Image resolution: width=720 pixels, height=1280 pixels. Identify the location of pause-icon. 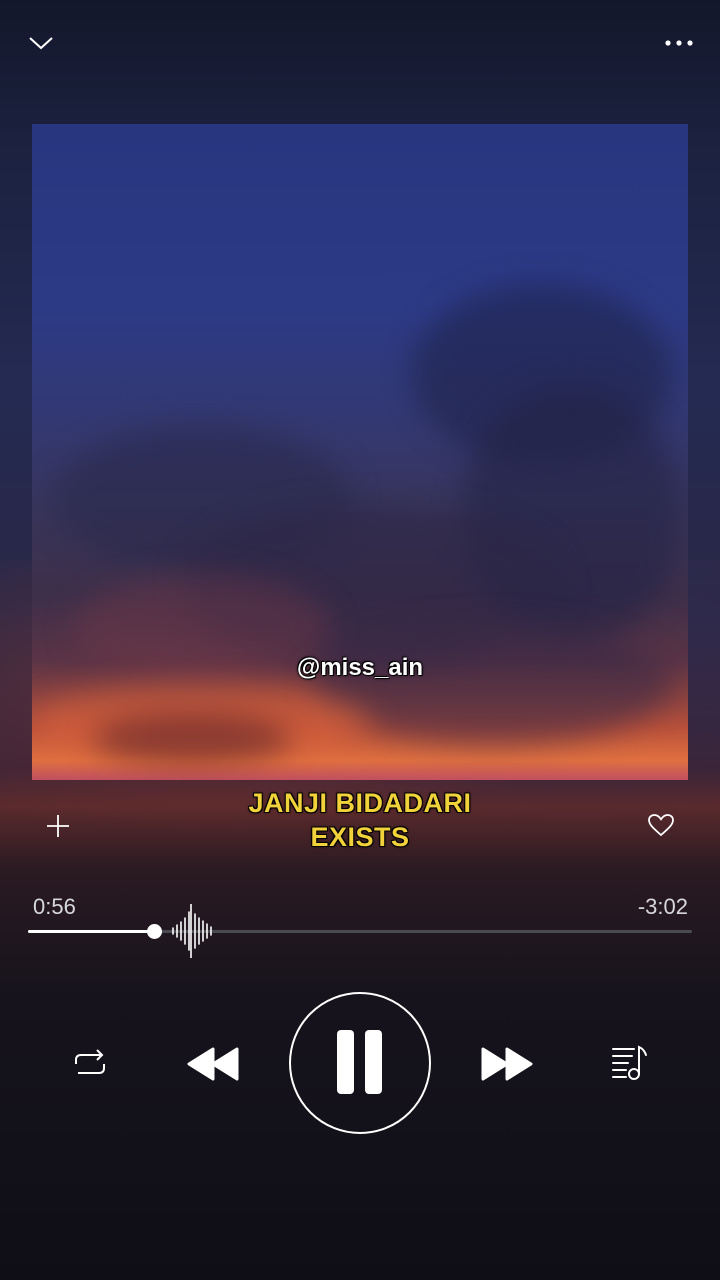
(359, 1062).